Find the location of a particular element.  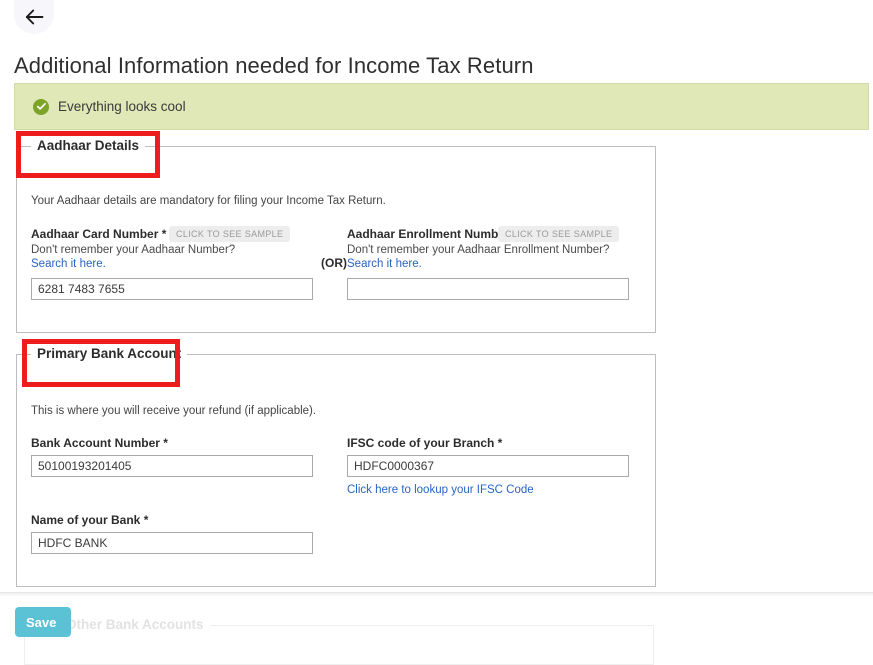

primary-bank-account-legend: Primary Bank Account is located at coordinates (109, 353).